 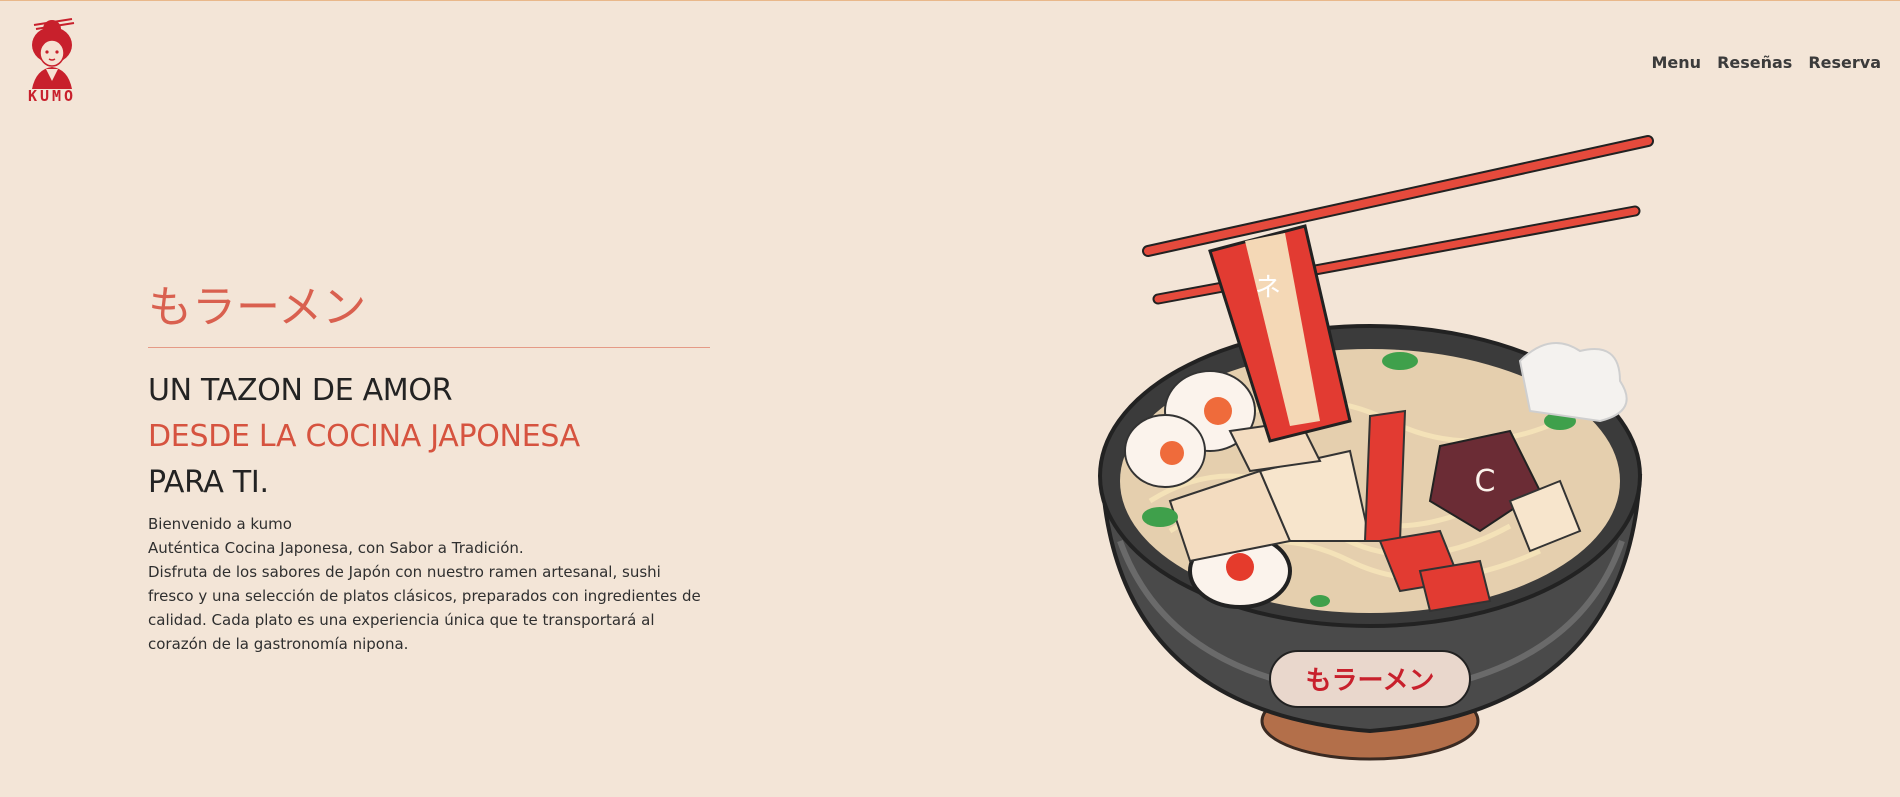 I want to click on svg-text: C, so click(x=1485, y=481).